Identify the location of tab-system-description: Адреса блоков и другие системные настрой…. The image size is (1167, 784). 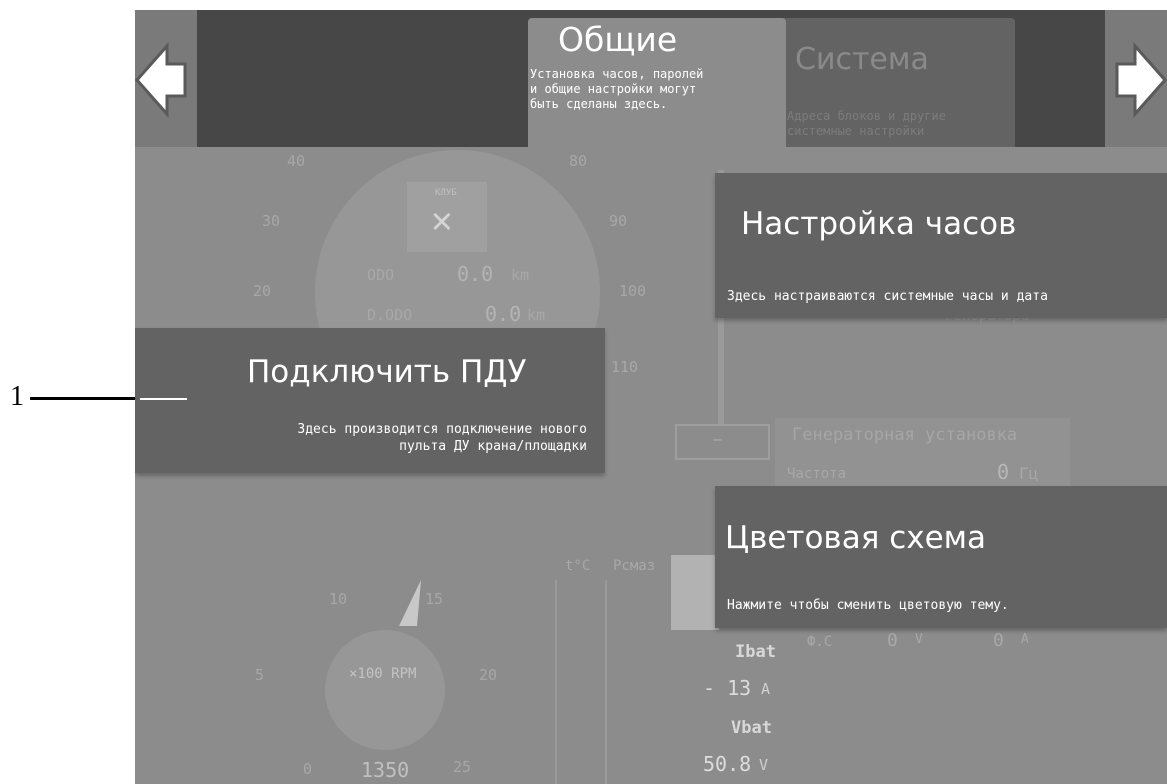
(866, 123).